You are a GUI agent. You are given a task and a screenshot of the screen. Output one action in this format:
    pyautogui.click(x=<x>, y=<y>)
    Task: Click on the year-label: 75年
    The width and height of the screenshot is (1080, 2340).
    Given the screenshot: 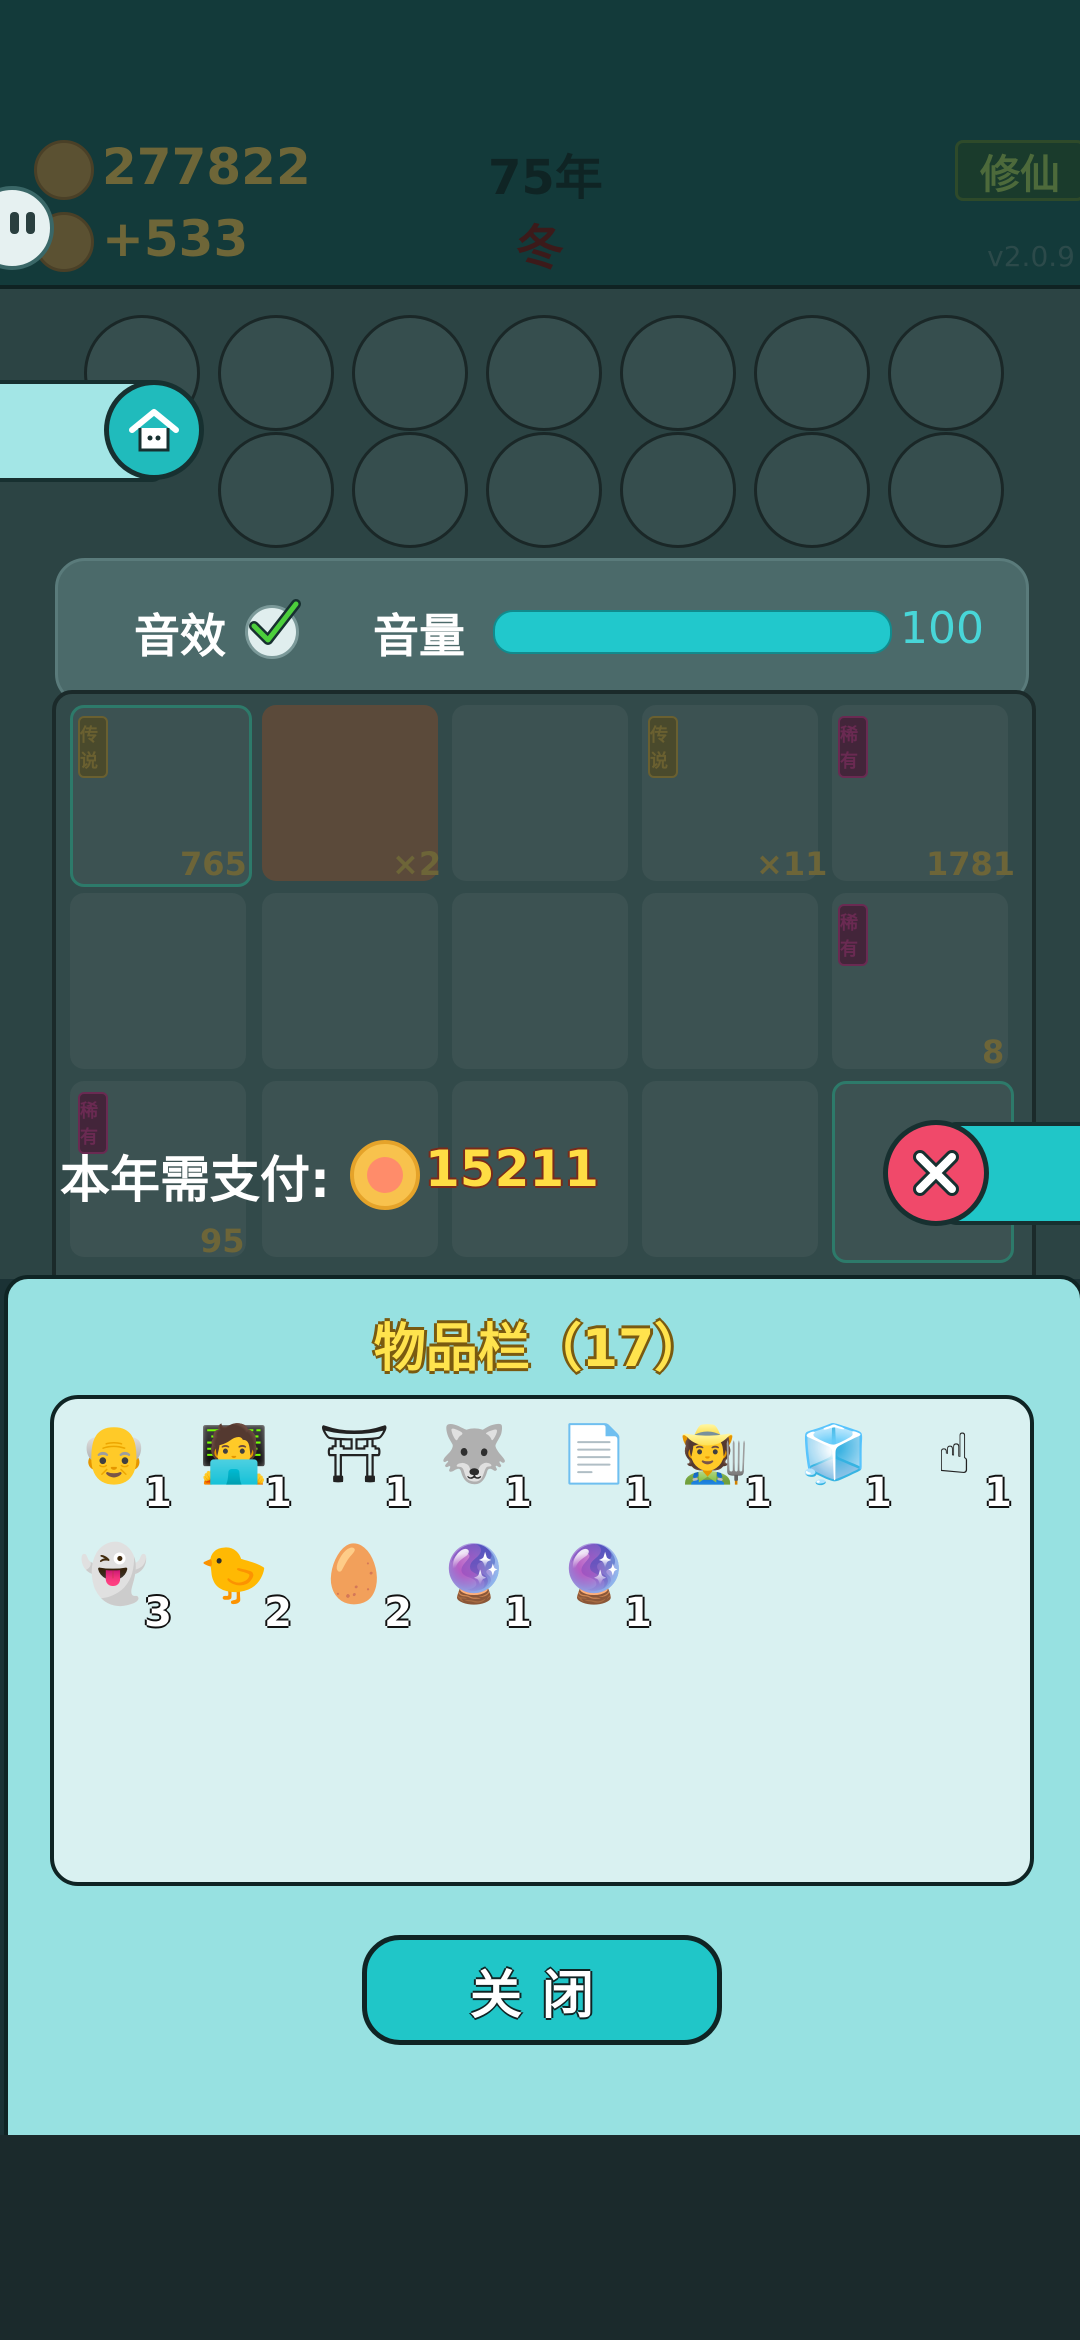 What is the action you would take?
    pyautogui.click(x=545, y=178)
    